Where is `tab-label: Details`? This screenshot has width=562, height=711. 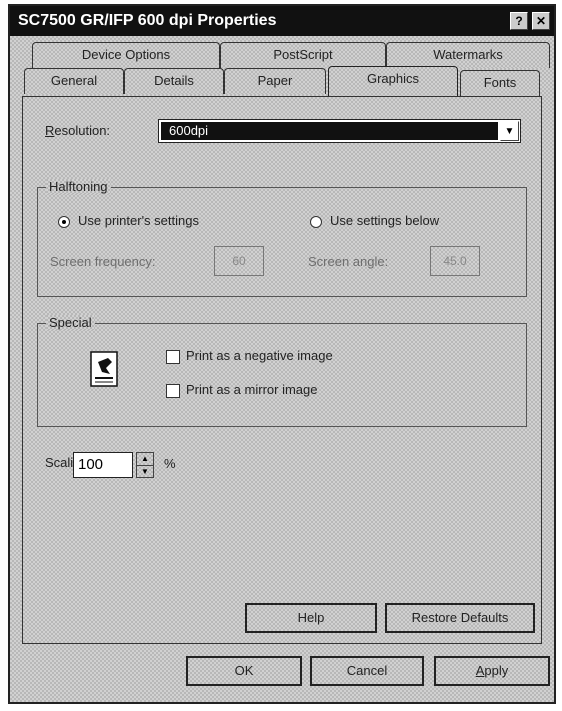 tab-label: Details is located at coordinates (174, 80).